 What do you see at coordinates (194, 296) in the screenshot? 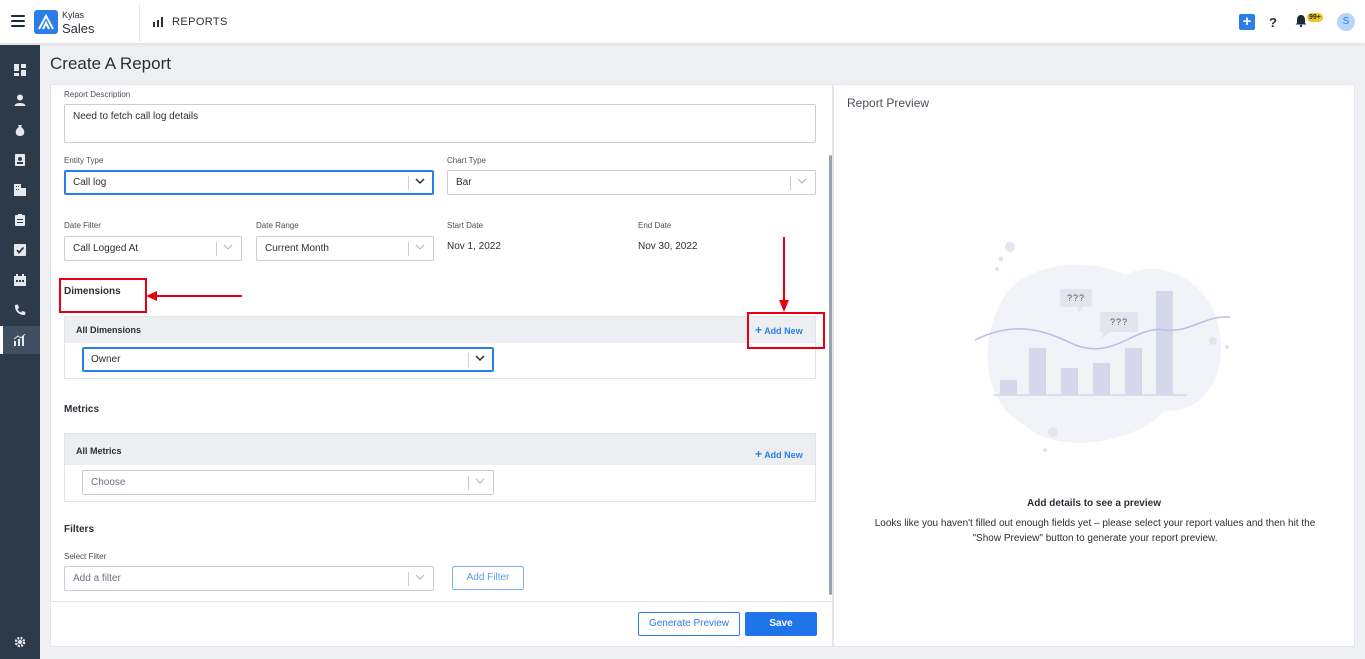
I see `annotation-arrow-left` at bounding box center [194, 296].